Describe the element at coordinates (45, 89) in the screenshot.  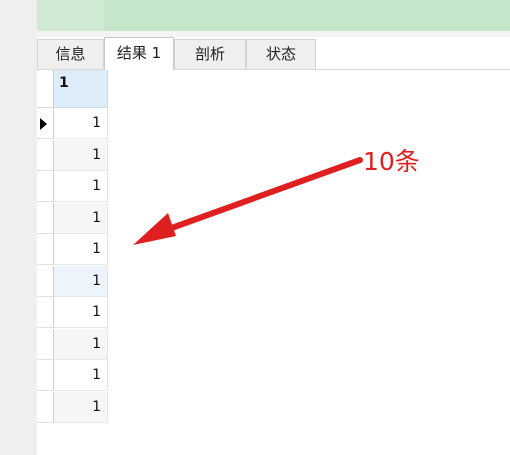
I see `indicator-header` at that location.